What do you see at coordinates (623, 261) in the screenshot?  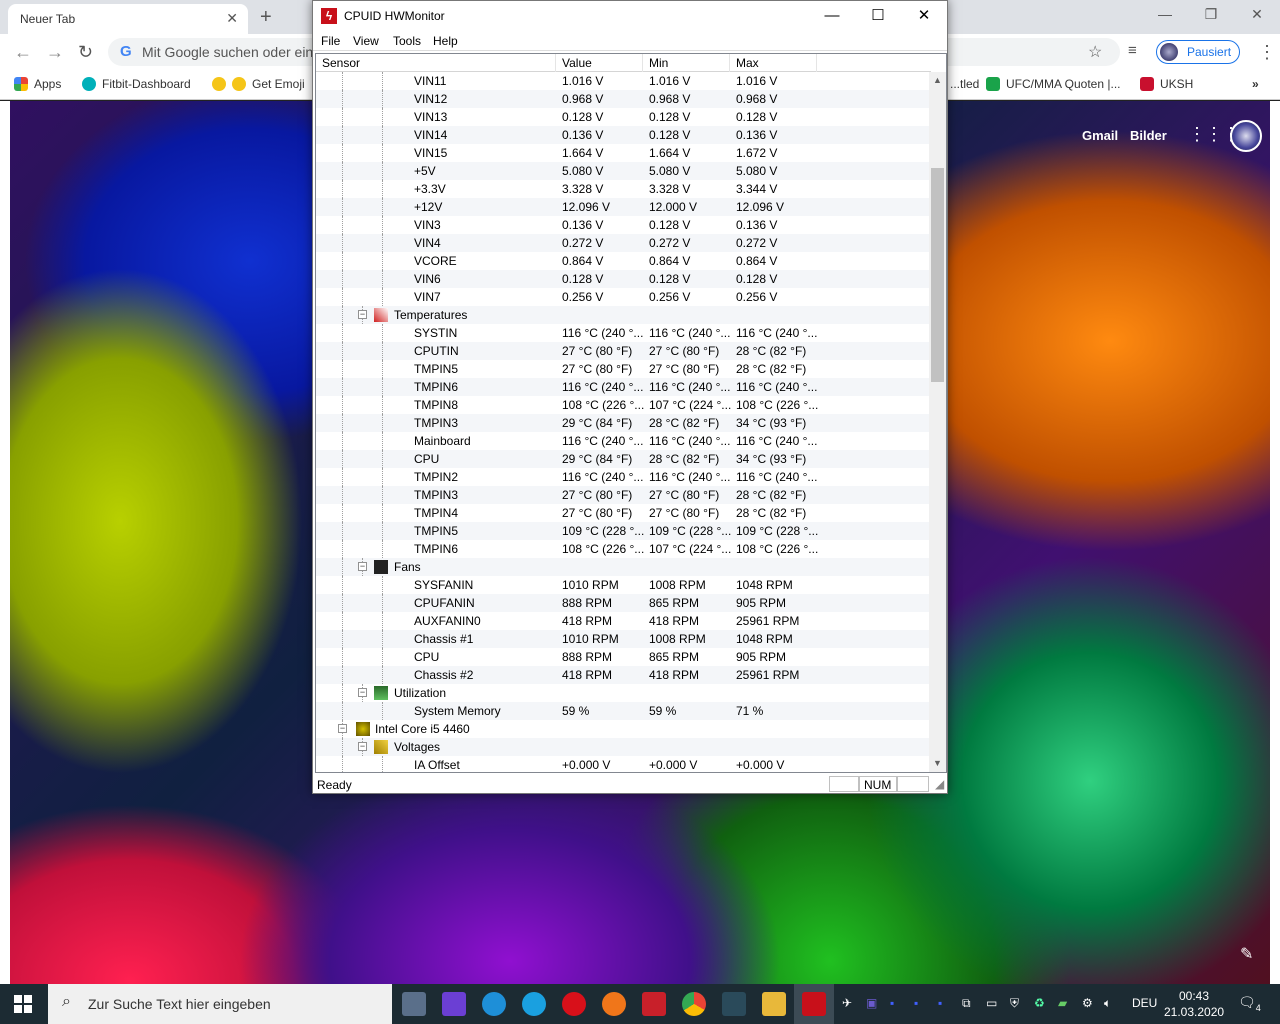 I see `sensor-row: VCORE 0.864 V 0.864 V 0.864 V` at bounding box center [623, 261].